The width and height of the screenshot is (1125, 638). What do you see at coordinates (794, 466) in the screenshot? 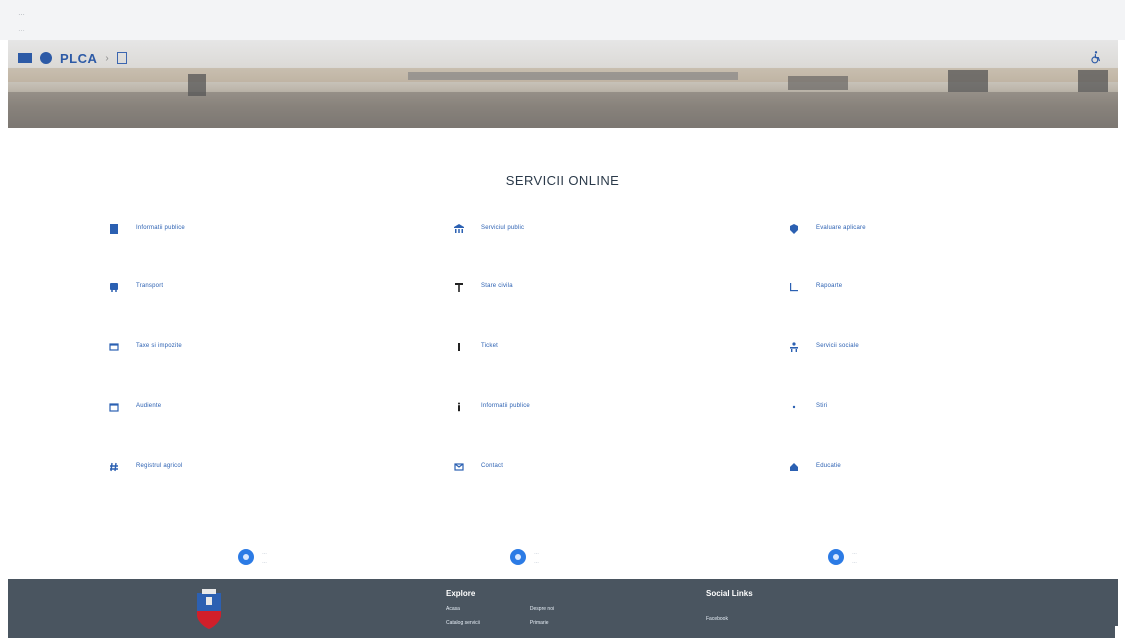
I see `home-icon` at bounding box center [794, 466].